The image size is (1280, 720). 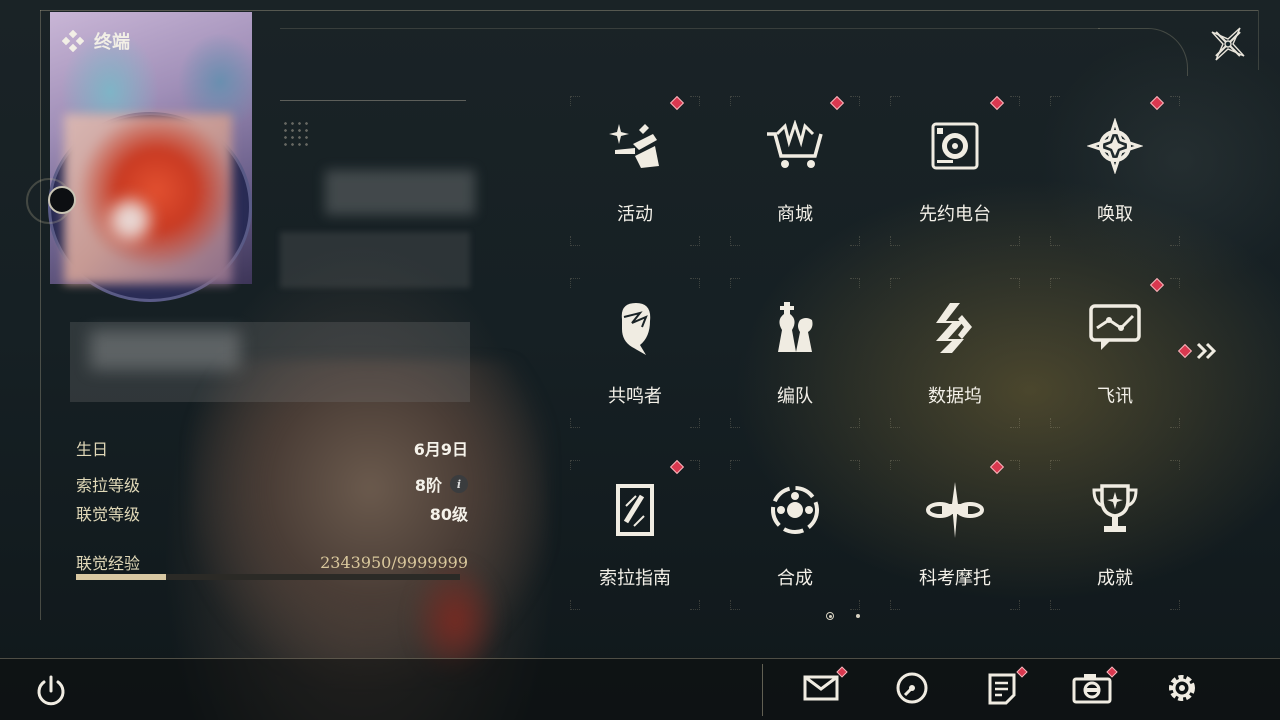 I want to click on settings-gear-icon, so click(x=1182, y=690).